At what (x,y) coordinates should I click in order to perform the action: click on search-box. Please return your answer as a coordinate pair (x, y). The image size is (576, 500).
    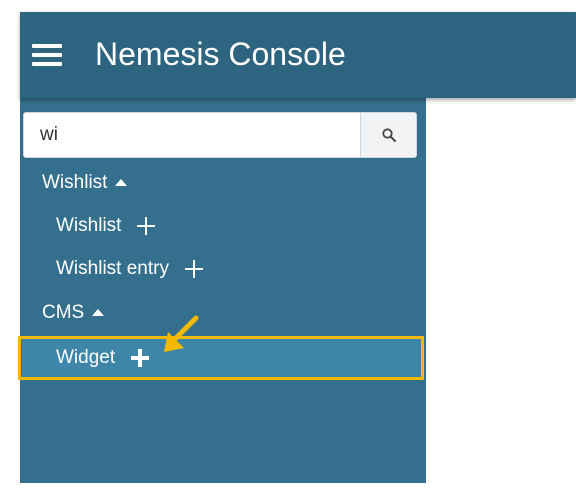
    Looking at the image, I should click on (220, 135).